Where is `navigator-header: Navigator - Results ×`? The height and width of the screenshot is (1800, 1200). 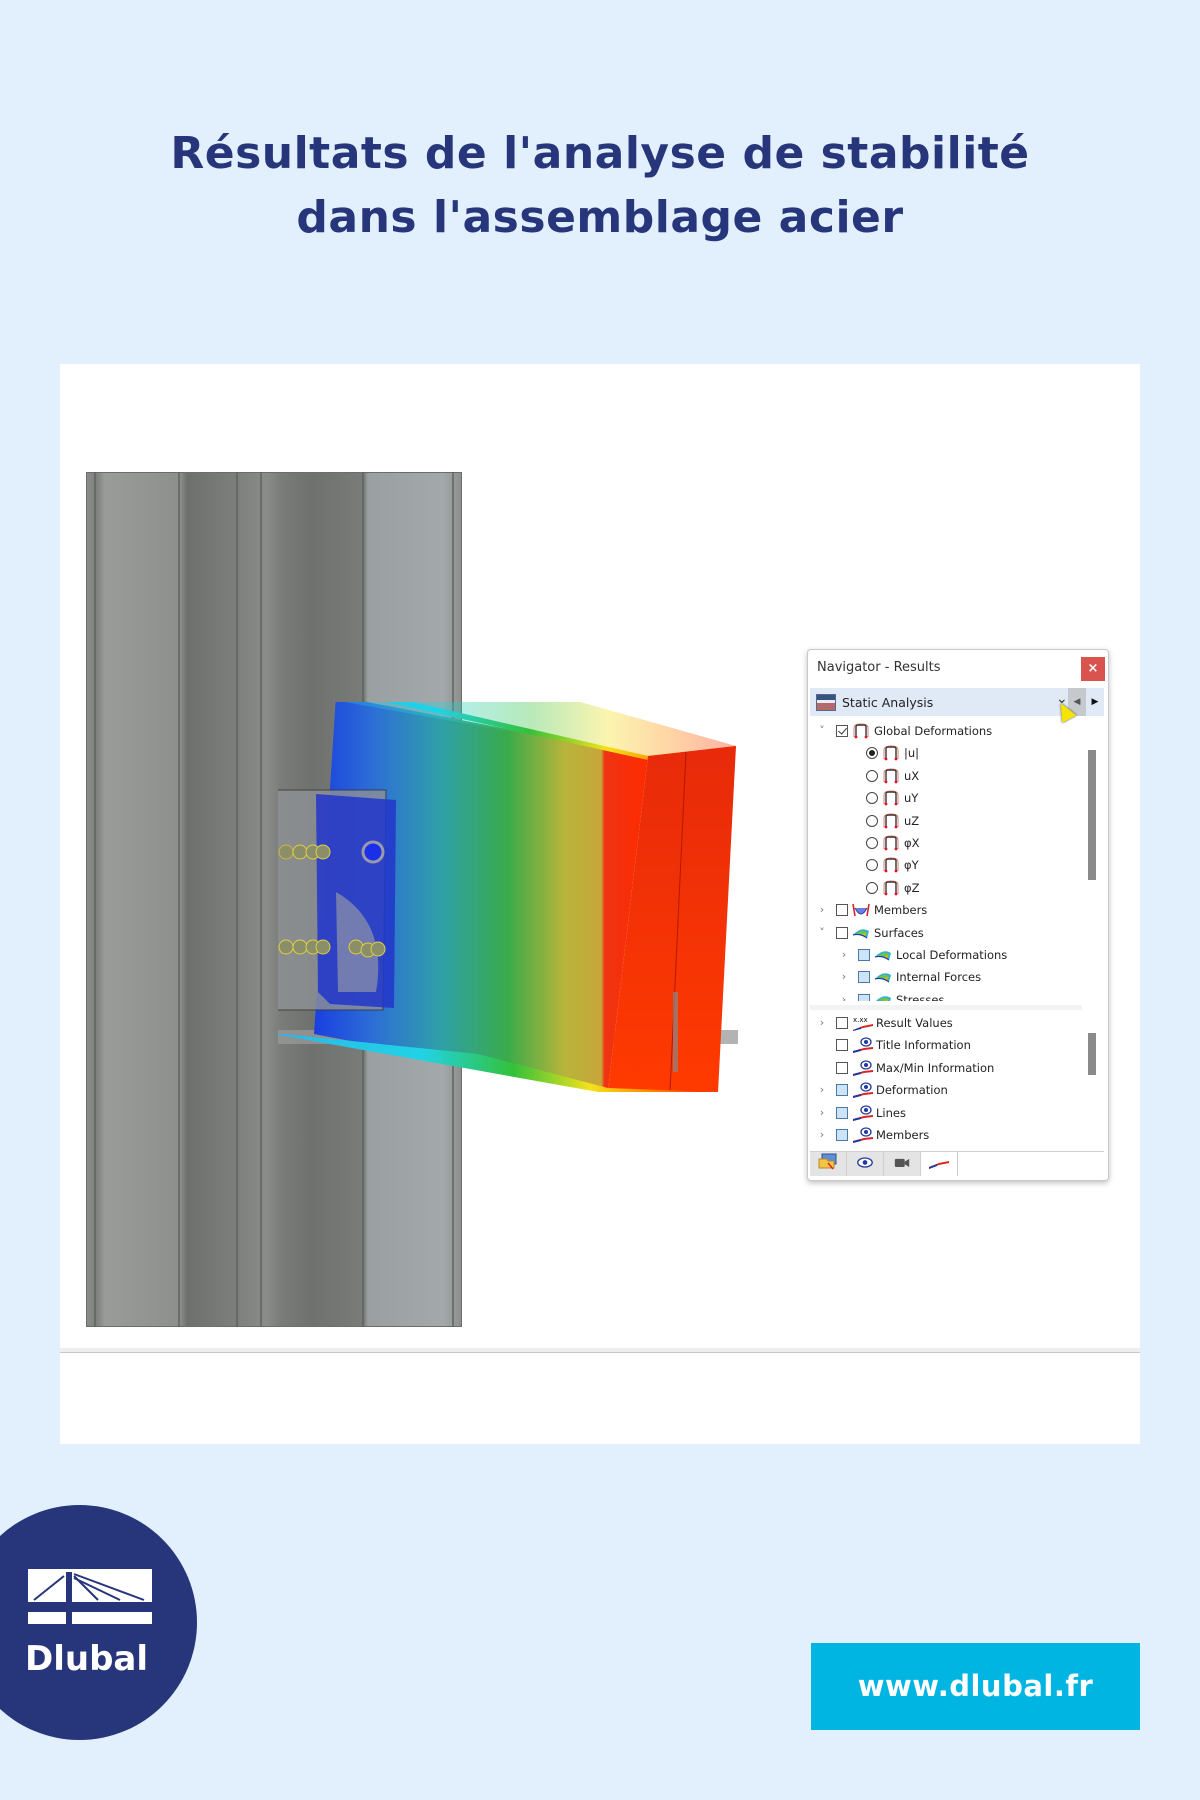 navigator-header: Navigator - Results × is located at coordinates (958, 668).